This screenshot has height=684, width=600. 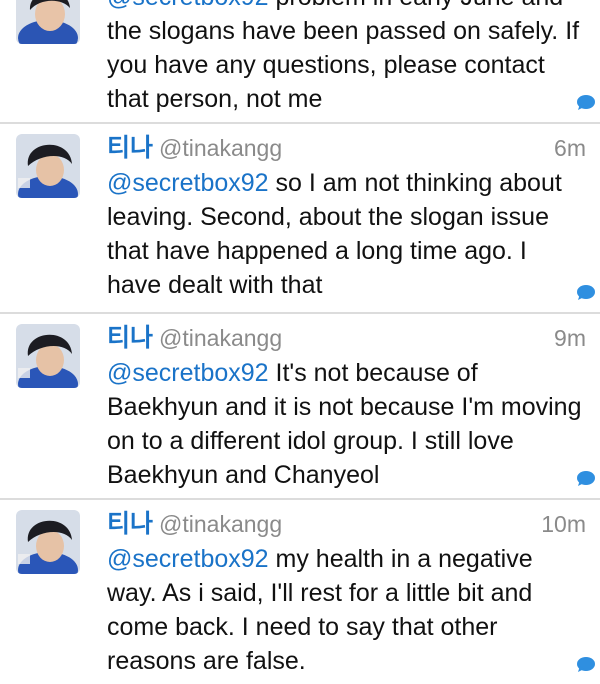 I want to click on timestamp: 9m, so click(x=570, y=338).